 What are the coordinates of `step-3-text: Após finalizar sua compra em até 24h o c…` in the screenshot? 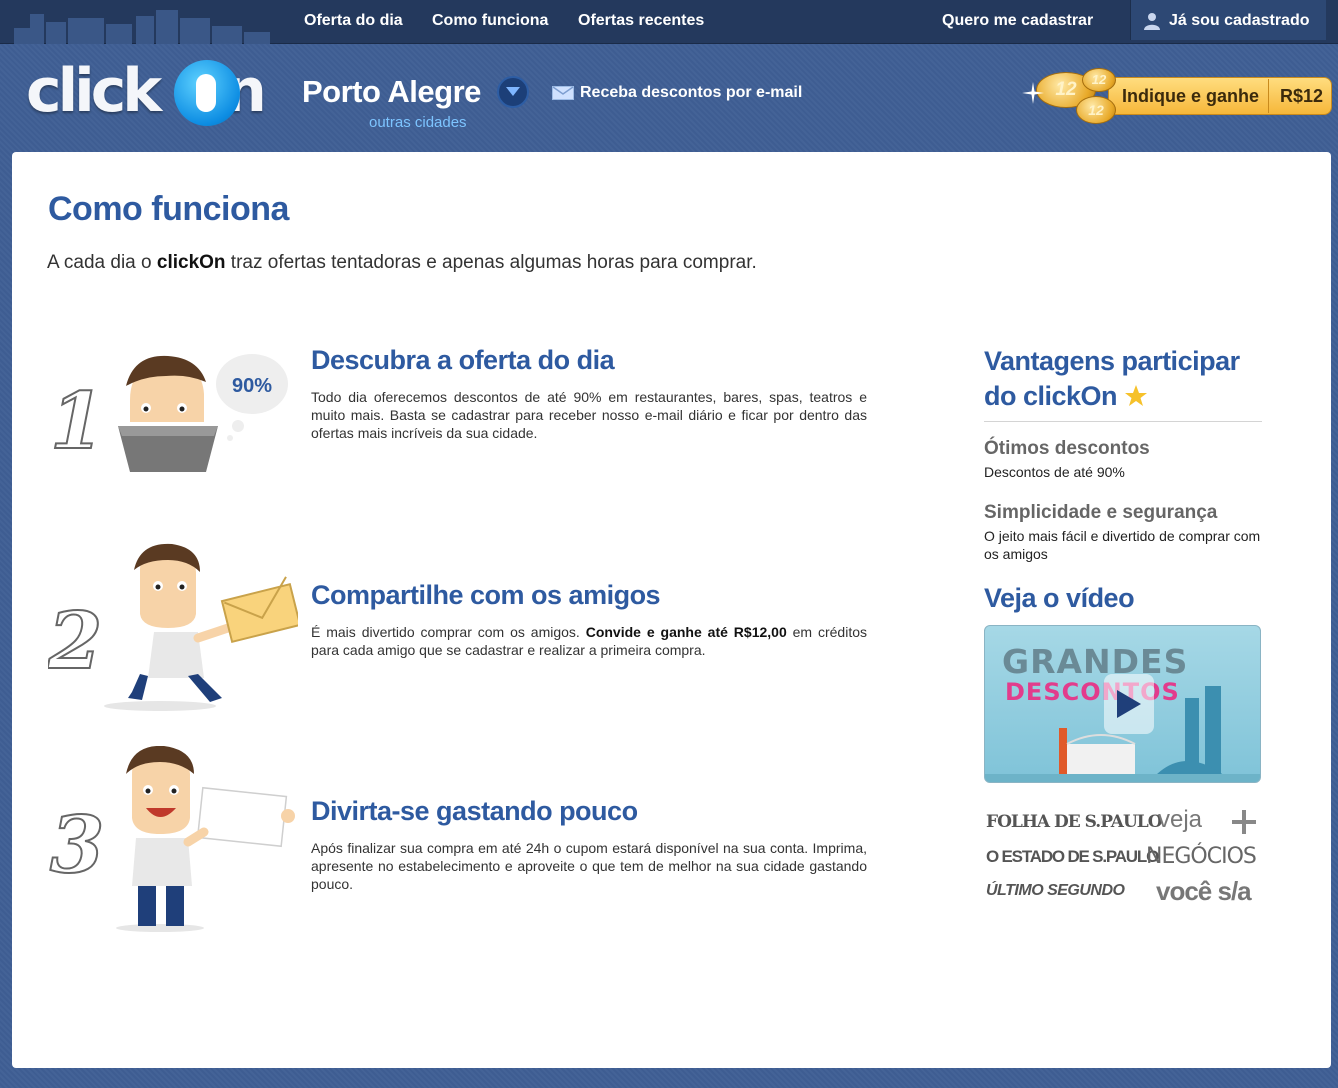 It's located at (589, 866).